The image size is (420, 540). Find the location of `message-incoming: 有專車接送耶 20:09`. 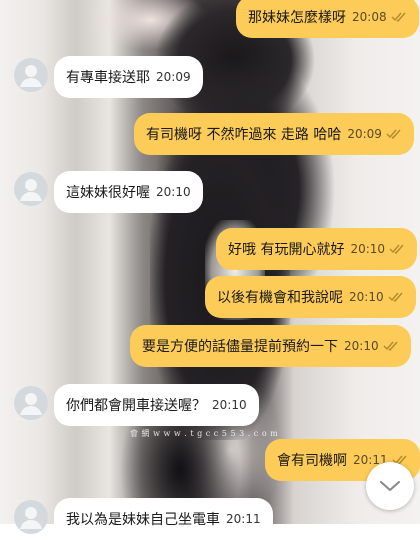

message-incoming: 有專車接送耶 20:09 is located at coordinates (128, 77).